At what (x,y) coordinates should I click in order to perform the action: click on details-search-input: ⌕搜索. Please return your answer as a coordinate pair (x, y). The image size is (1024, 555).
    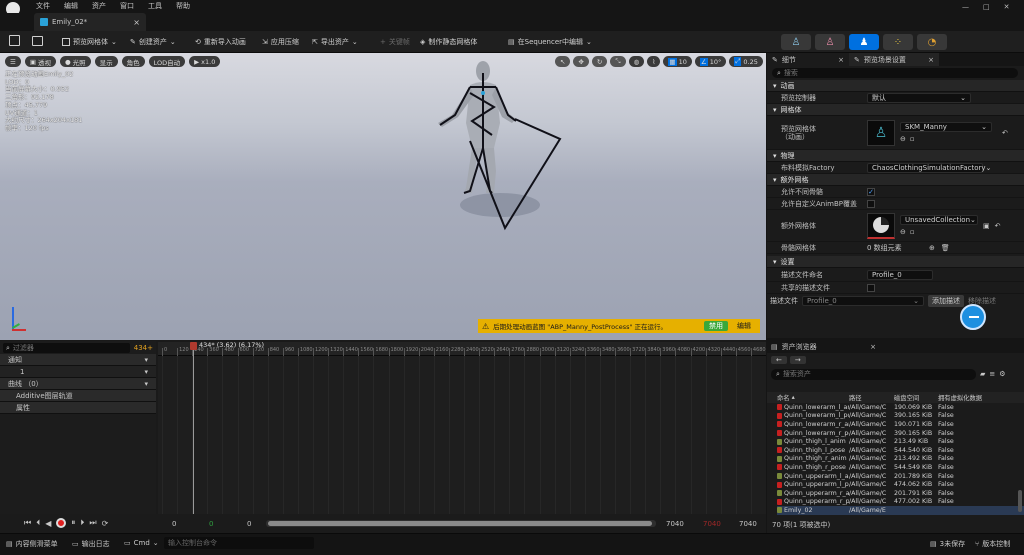
    Looking at the image, I should click on (895, 73).